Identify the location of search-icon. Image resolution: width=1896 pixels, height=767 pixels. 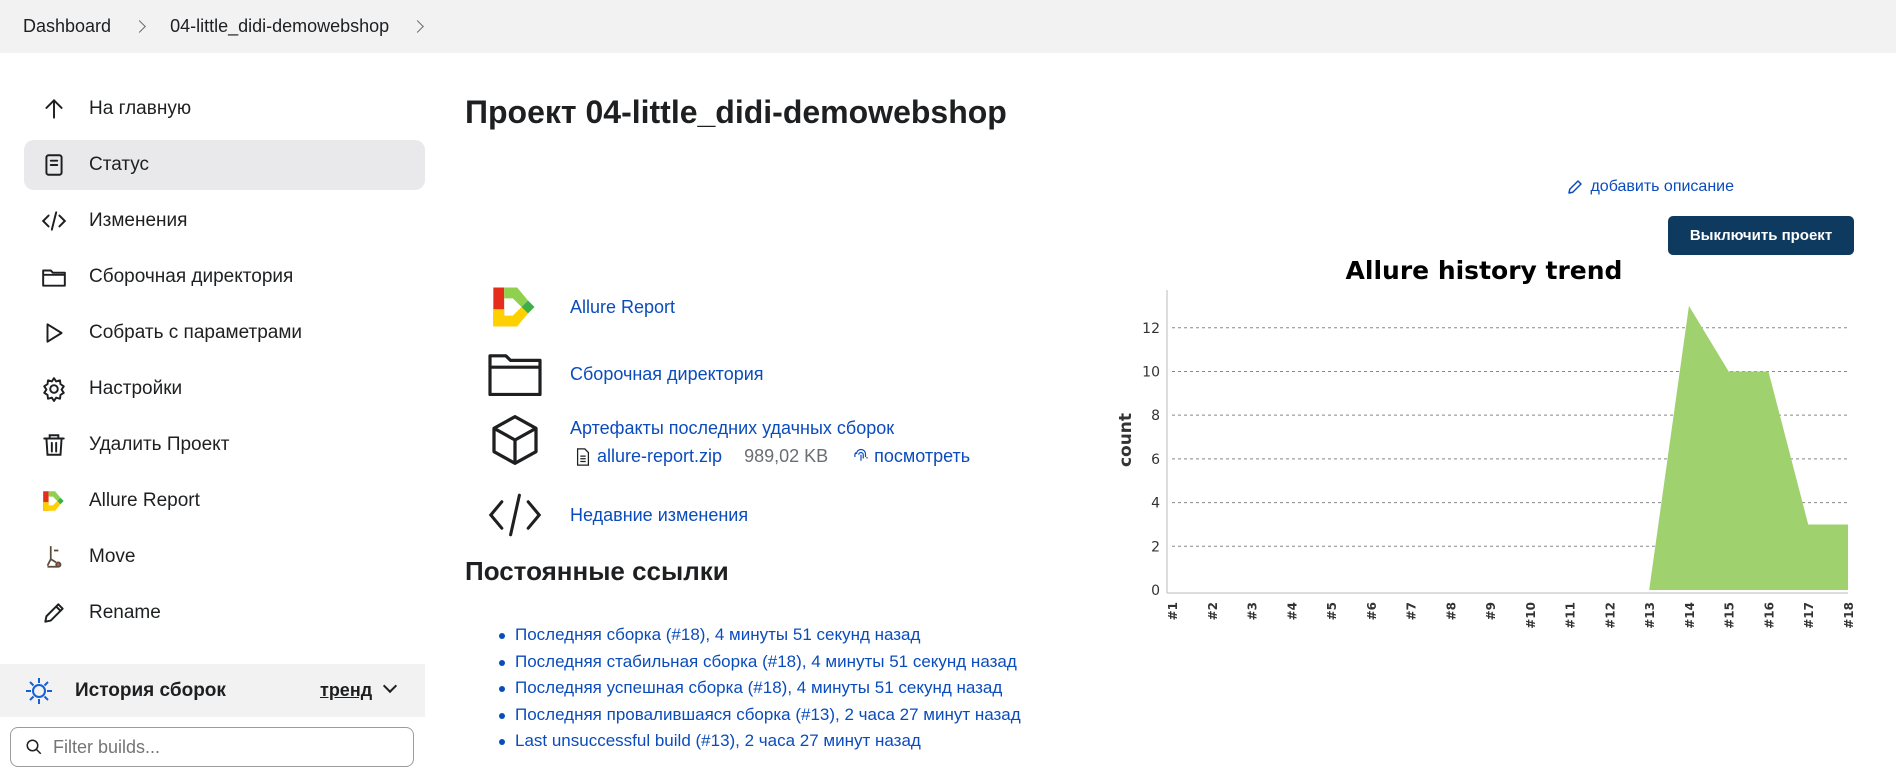
(34, 747).